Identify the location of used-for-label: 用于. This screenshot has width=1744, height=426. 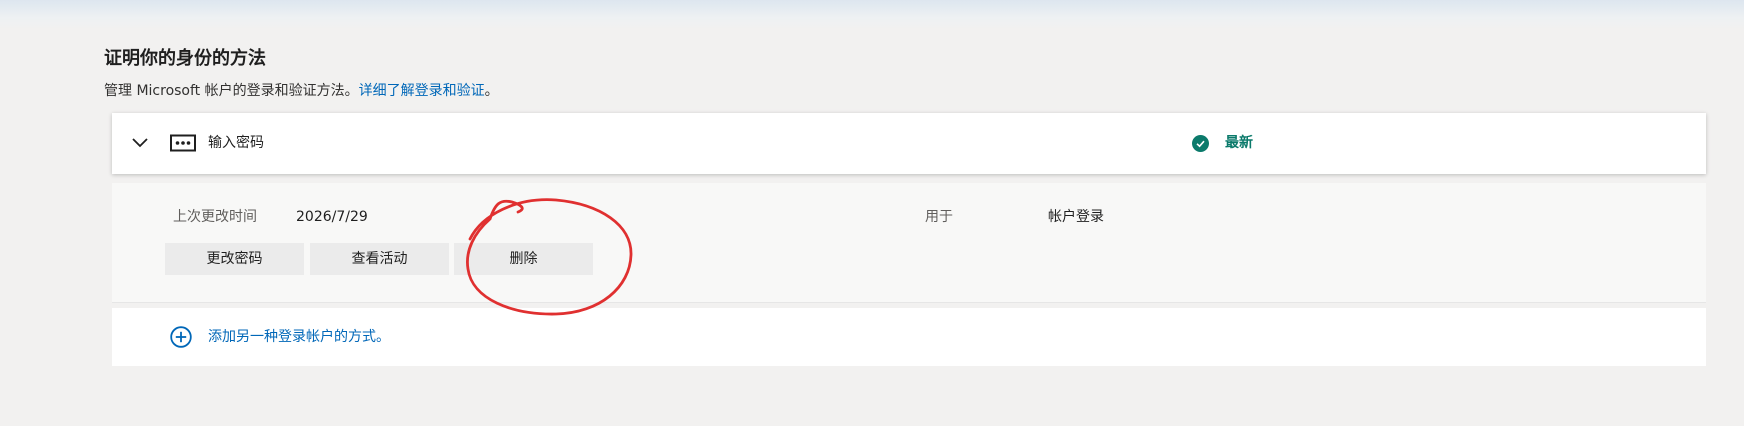
(939, 217).